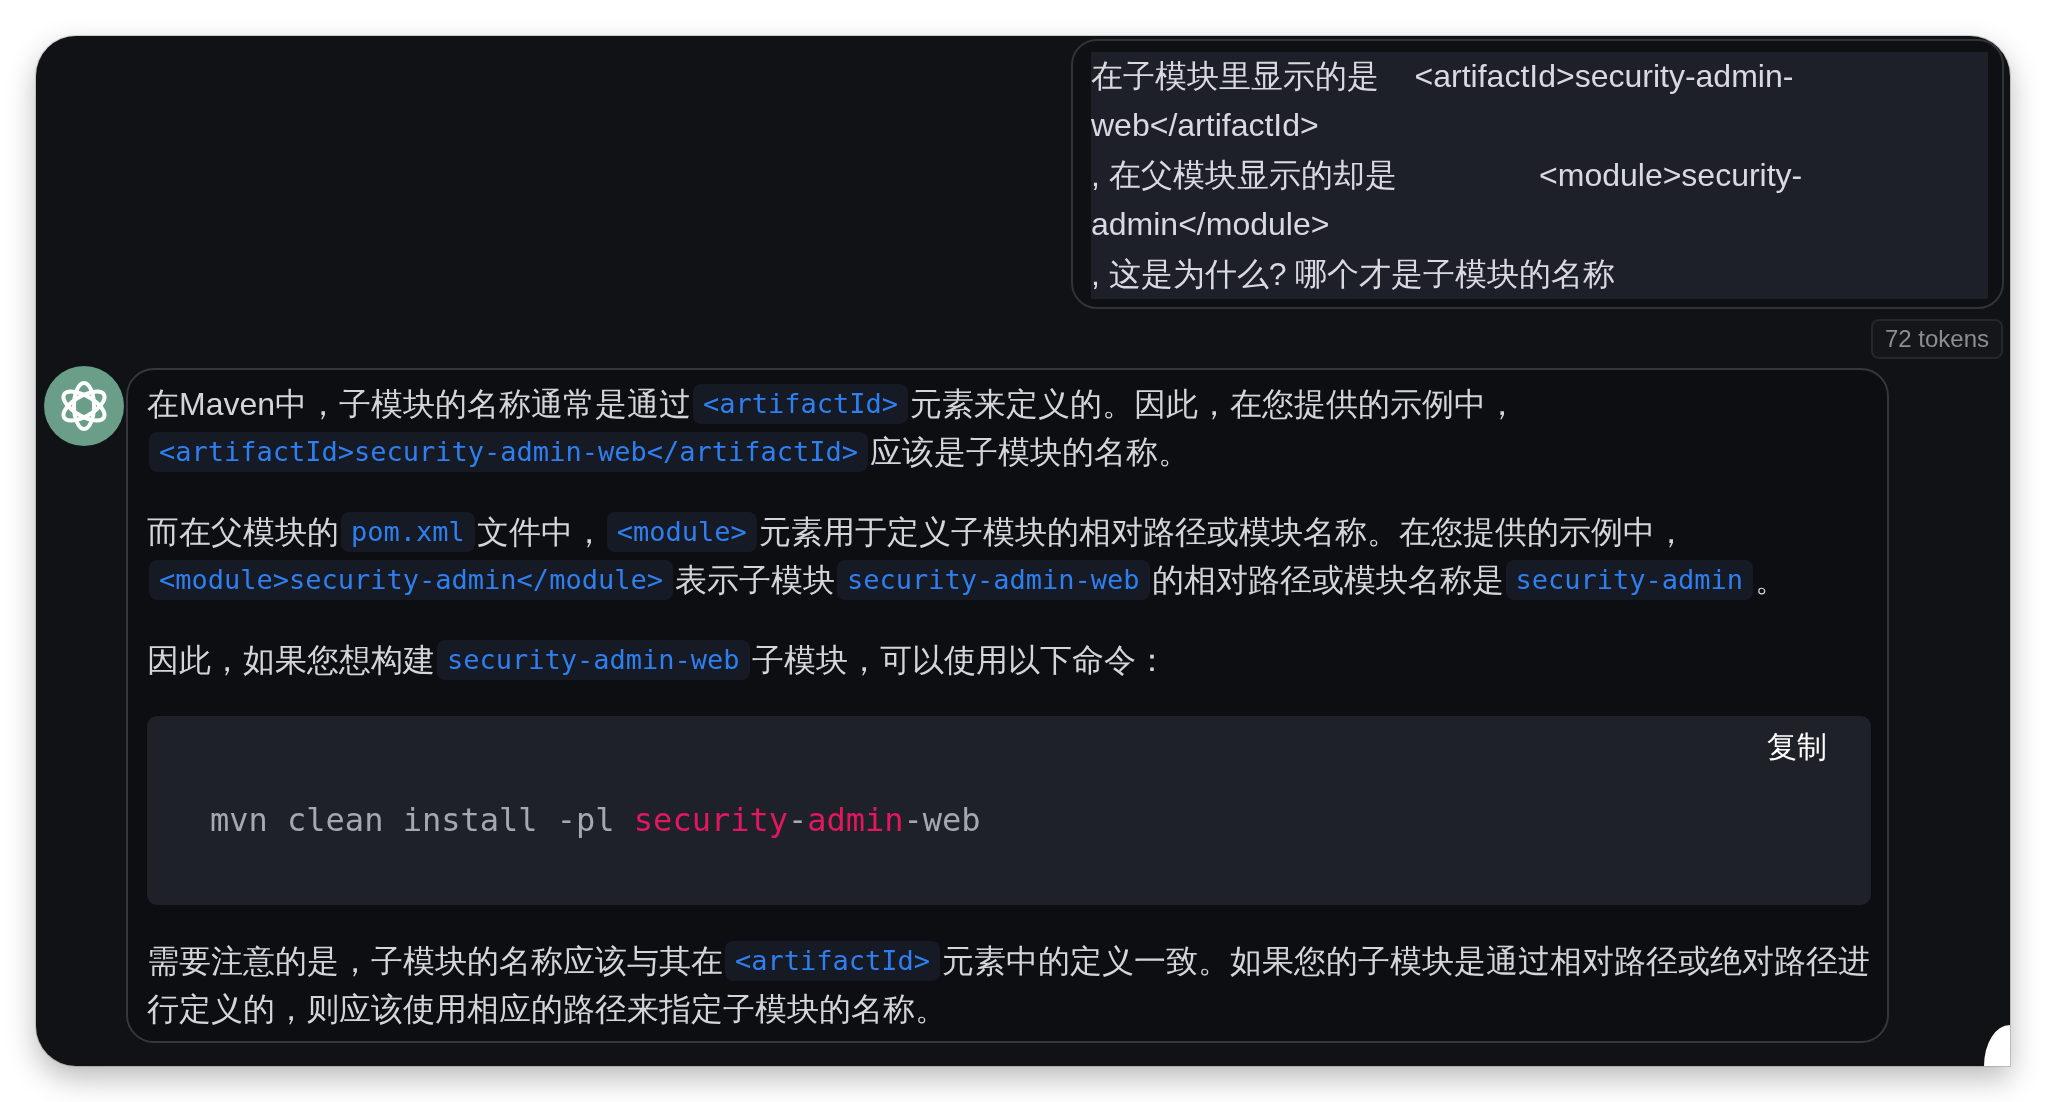  I want to click on inline-code: security-admin, so click(1629, 580).